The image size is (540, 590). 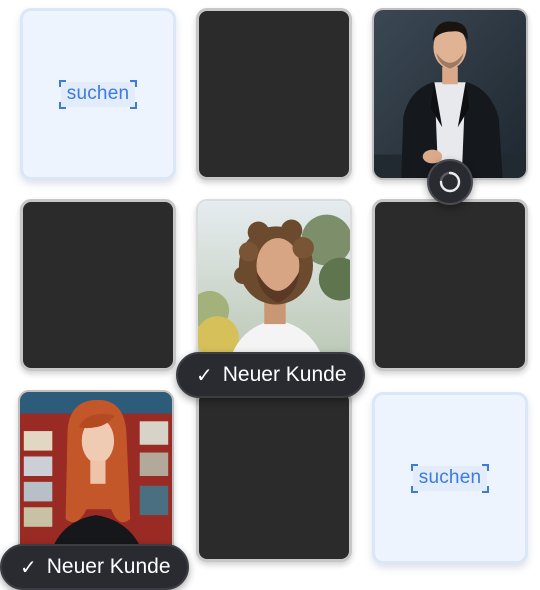 I want to click on photo-tile-red-haired-woman, so click(x=96, y=476).